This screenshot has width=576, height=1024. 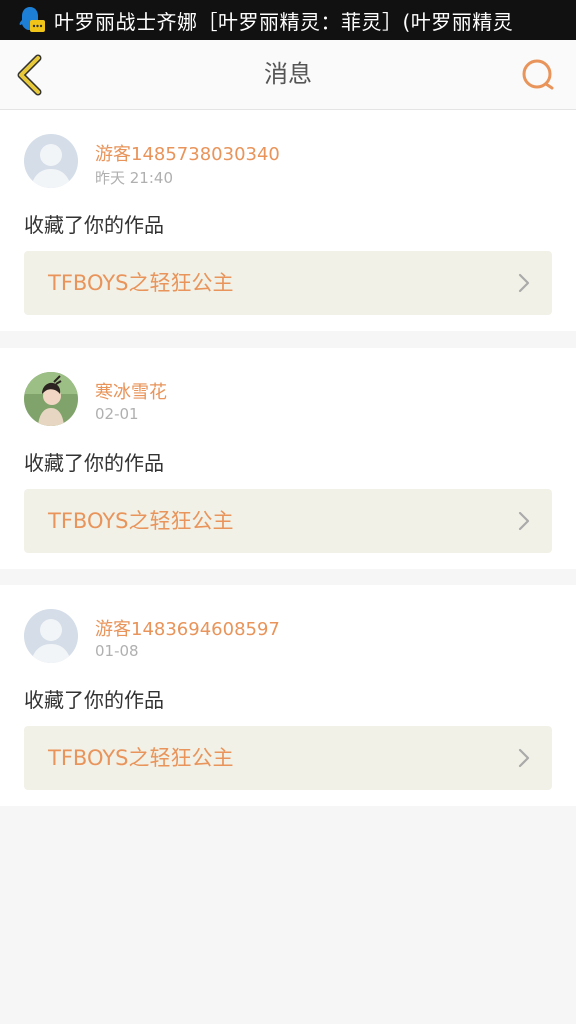 What do you see at coordinates (117, 651) in the screenshot?
I see `timestamp: 01-08` at bounding box center [117, 651].